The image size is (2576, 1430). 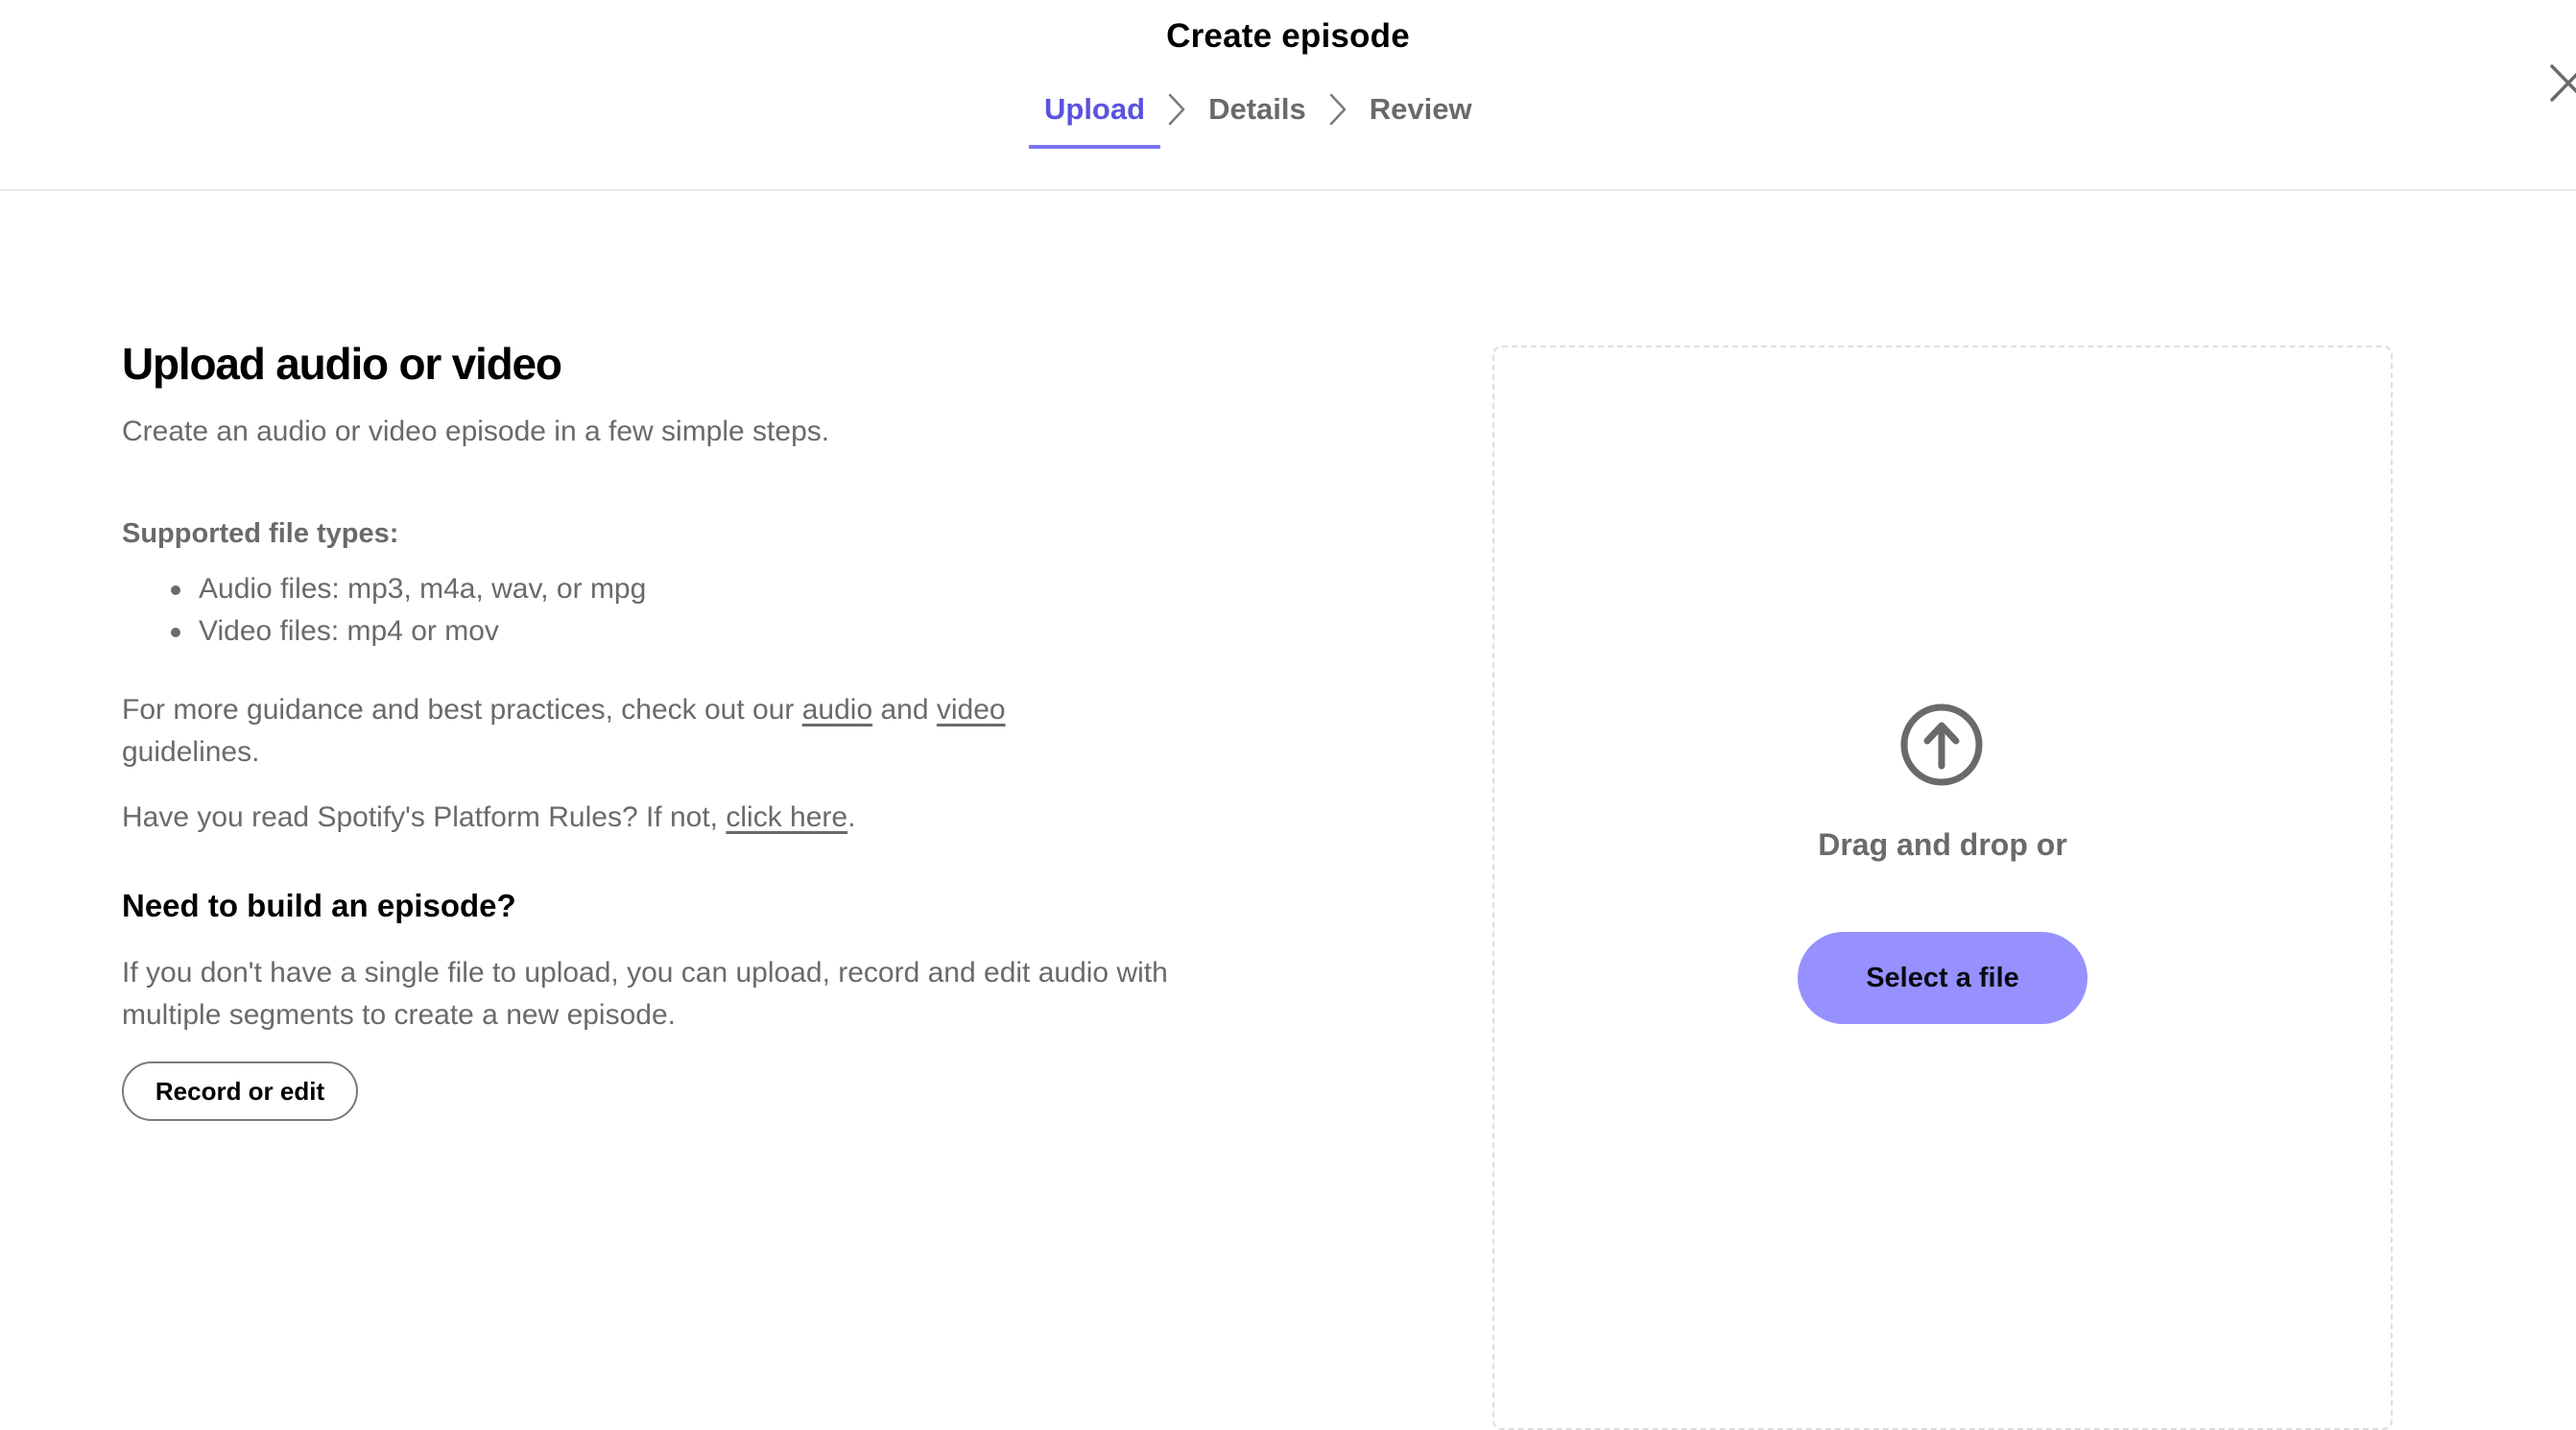 What do you see at coordinates (851, 817) in the screenshot?
I see `rules-suffix: .` at bounding box center [851, 817].